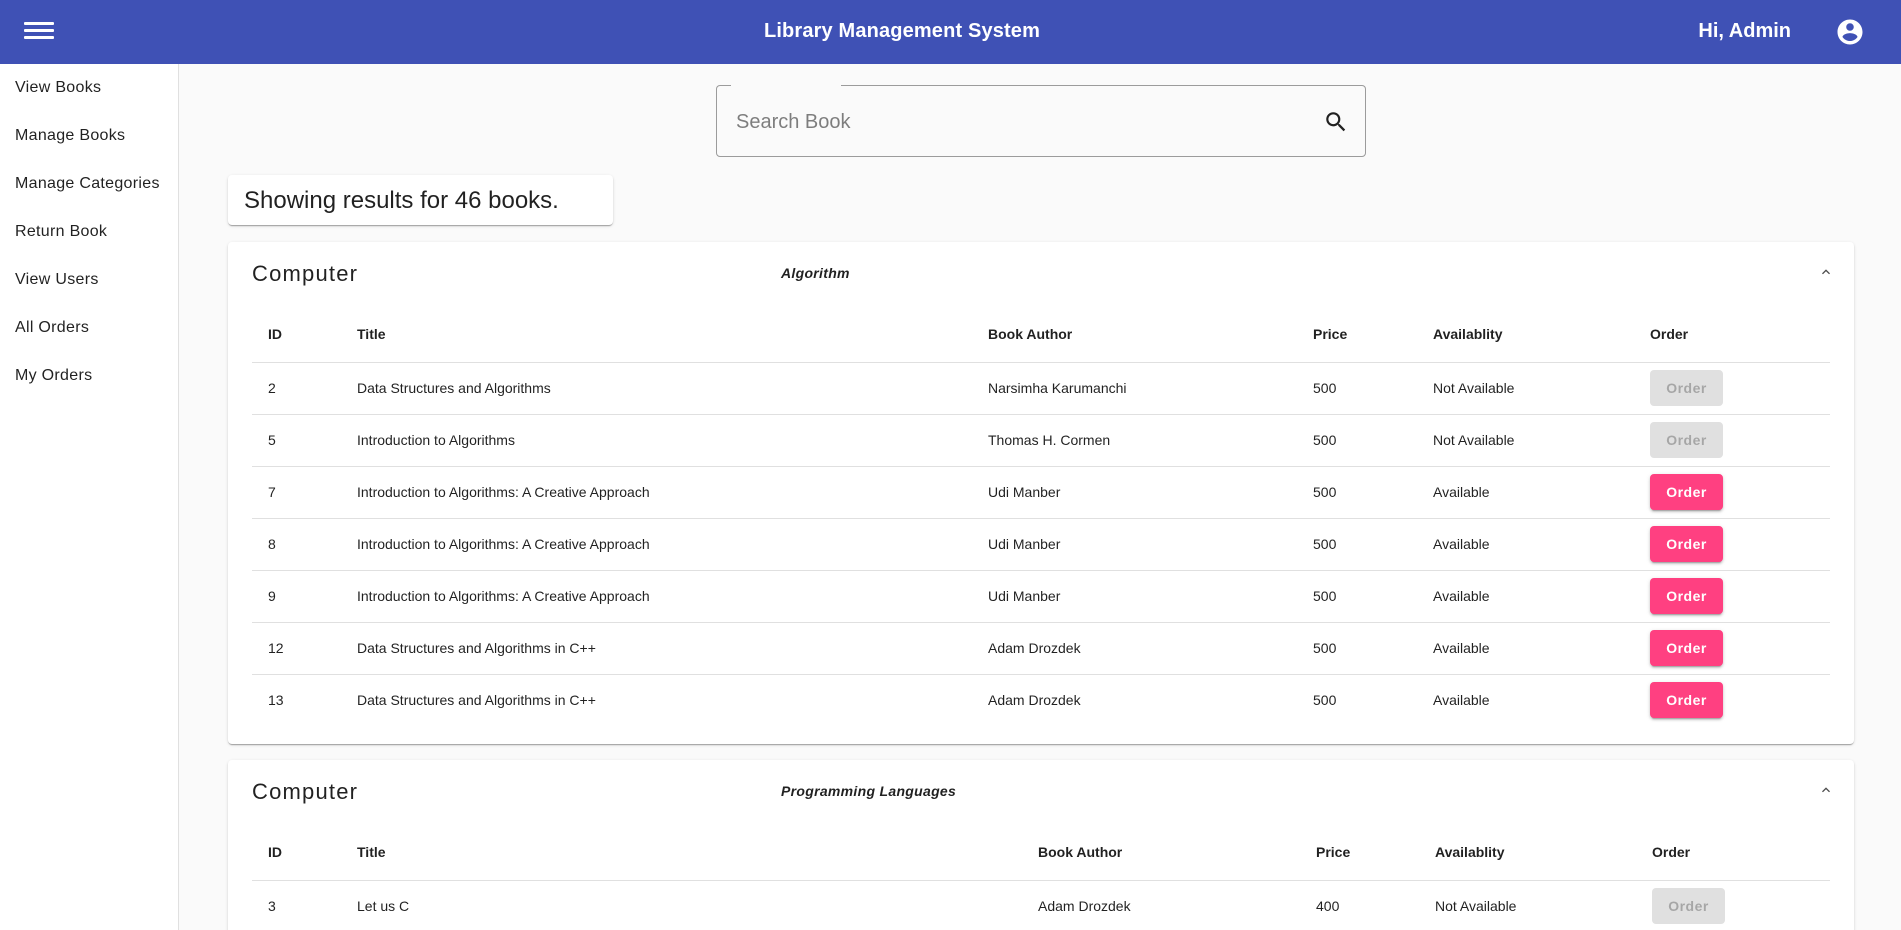 The image size is (1901, 930). Describe the element at coordinates (1134, 388) in the screenshot. I see `cell-author: Narsimha Karumanchi` at that location.